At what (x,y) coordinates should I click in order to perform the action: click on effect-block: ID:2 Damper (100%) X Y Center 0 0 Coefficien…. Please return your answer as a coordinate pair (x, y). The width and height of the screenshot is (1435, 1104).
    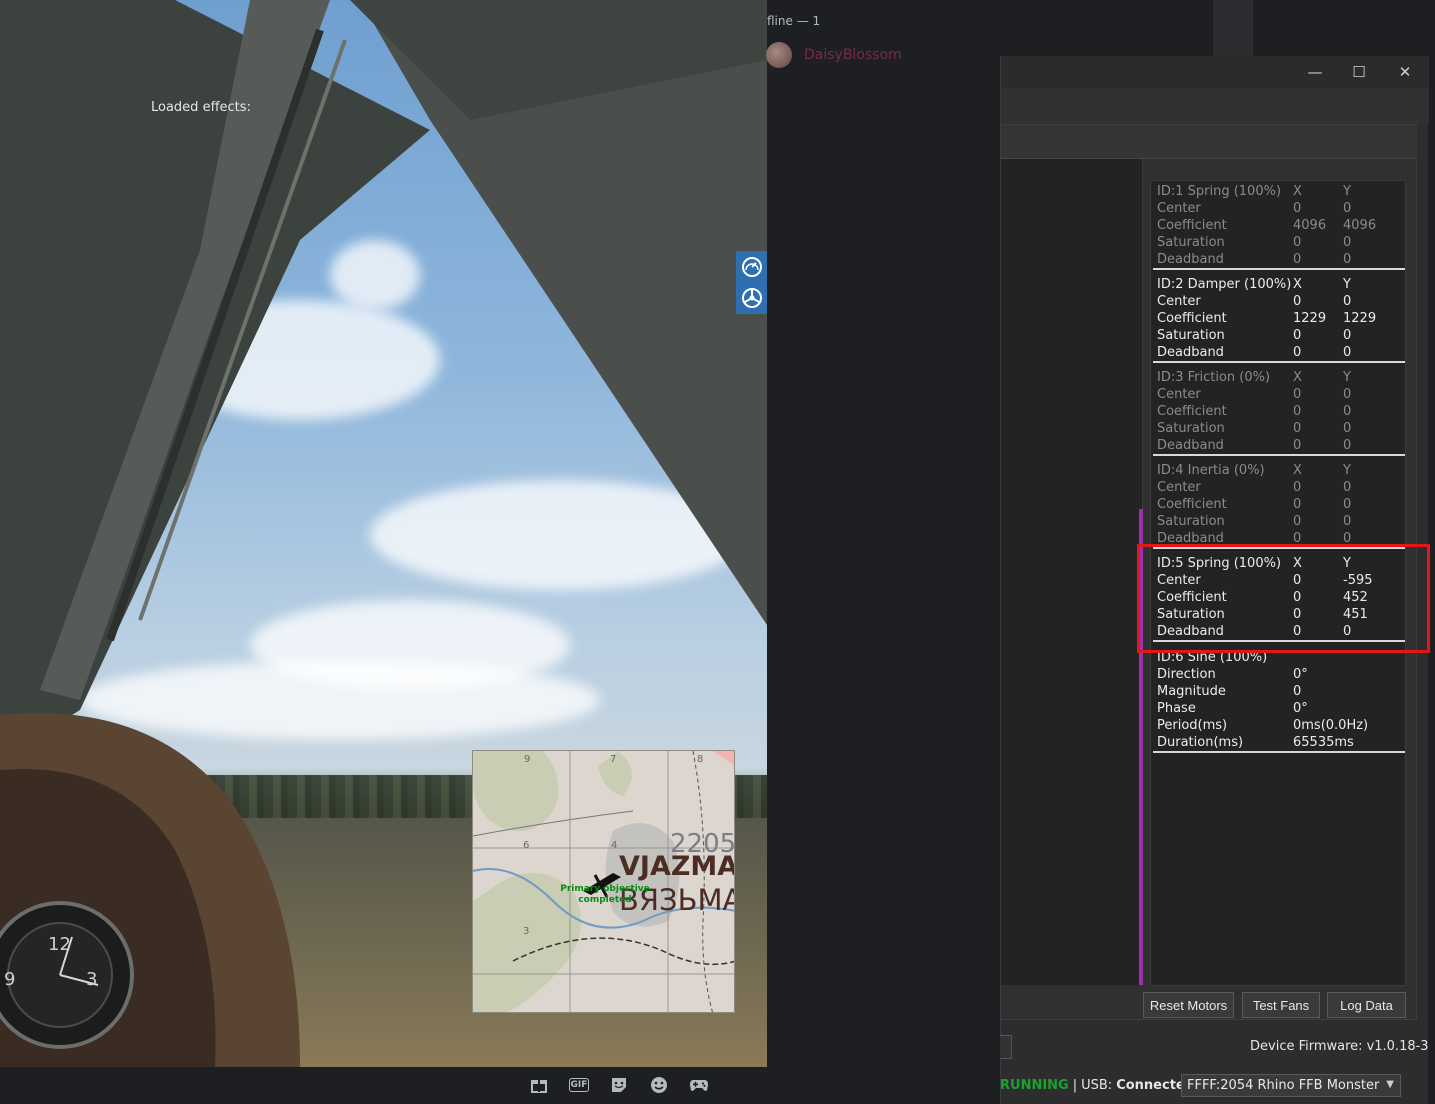
    Looking at the image, I should click on (1279, 319).